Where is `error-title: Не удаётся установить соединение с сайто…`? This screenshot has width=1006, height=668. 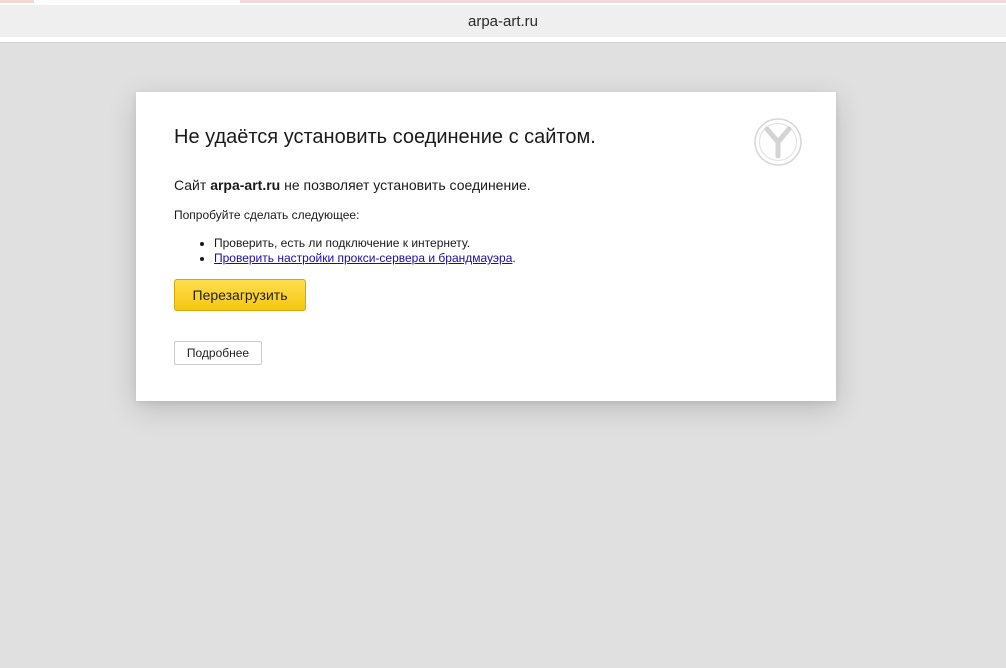 error-title: Не удаётся установить соединение с сайто… is located at coordinates (385, 137).